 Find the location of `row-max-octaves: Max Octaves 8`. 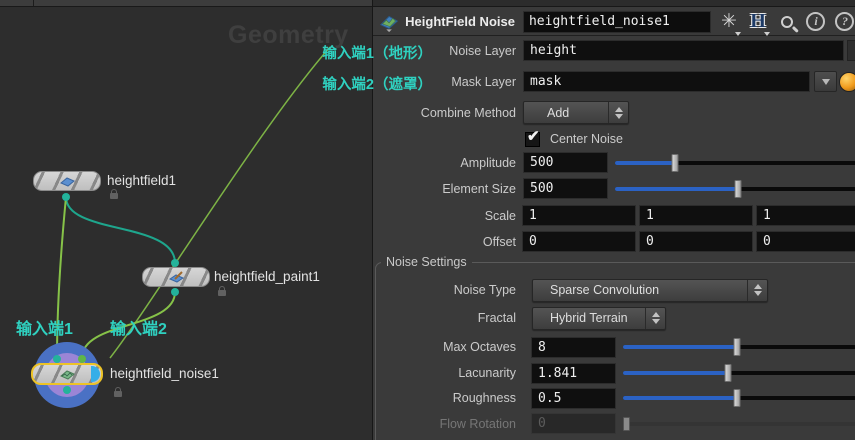

row-max-octaves: Max Octaves 8 is located at coordinates (614, 347).